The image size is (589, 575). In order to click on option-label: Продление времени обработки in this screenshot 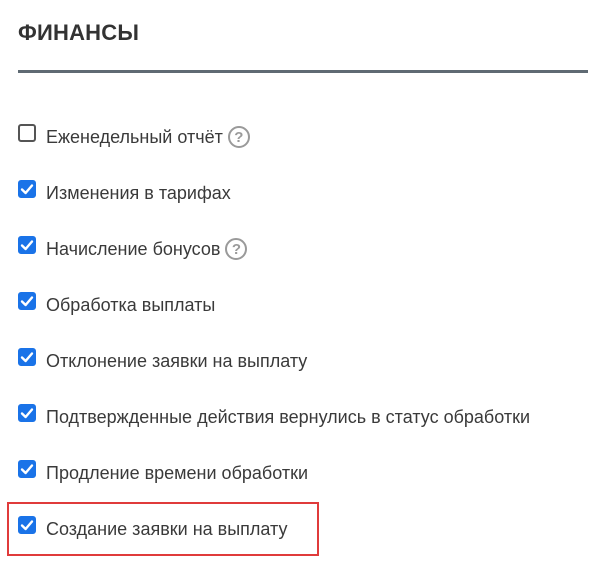, I will do `click(177, 472)`.